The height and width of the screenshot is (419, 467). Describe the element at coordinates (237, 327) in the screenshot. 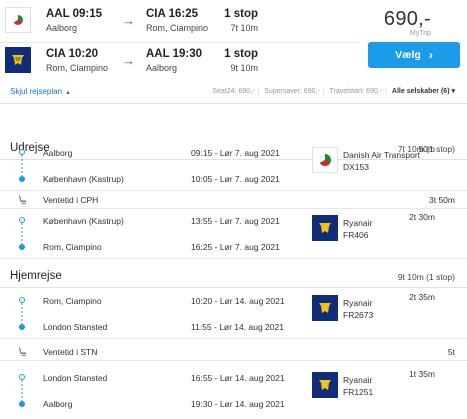

I see `segment-arrival-time: 11:55 - Lør 14. aug 2021` at that location.